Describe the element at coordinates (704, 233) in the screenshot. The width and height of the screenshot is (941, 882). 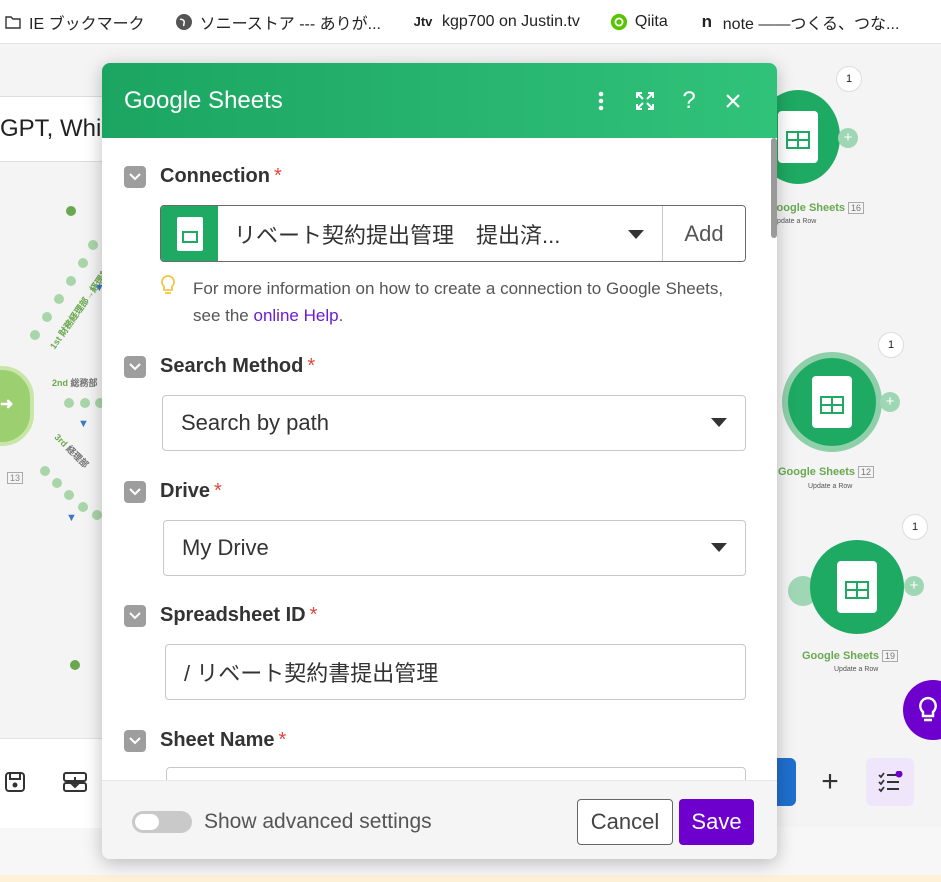
I see `add-connection-button: Add` at that location.